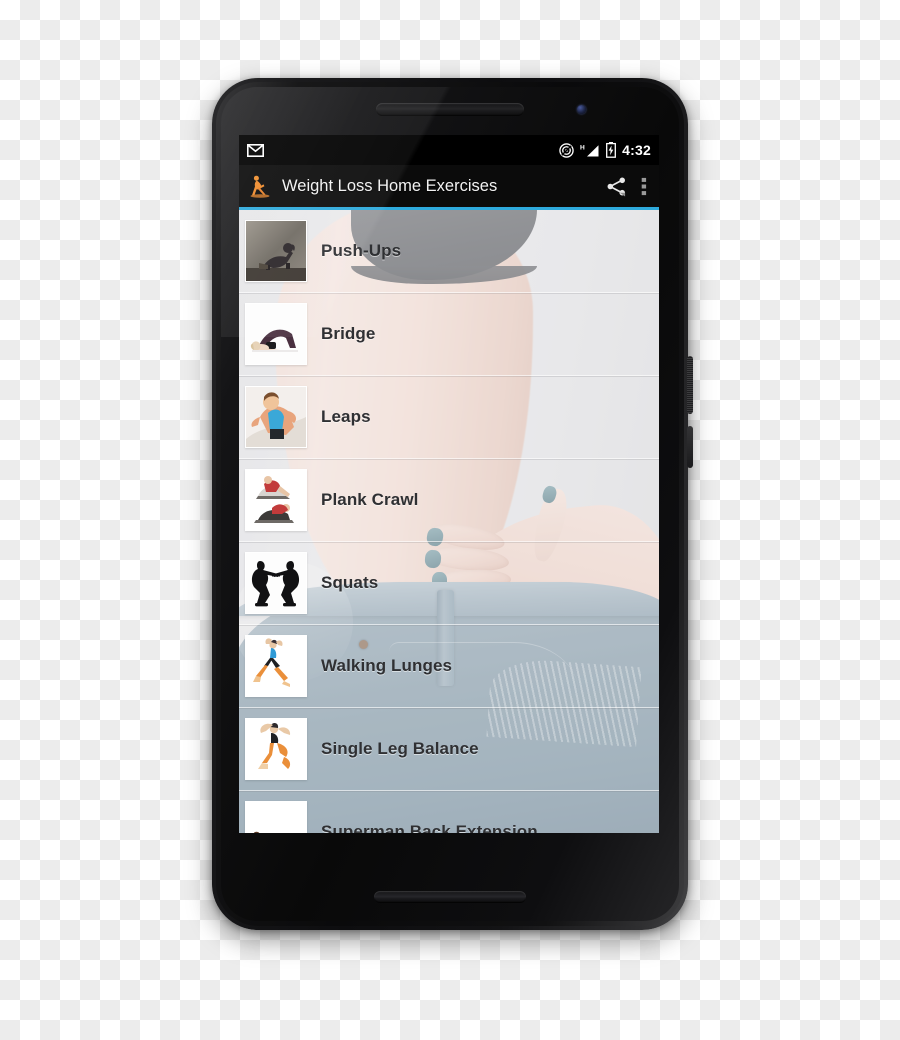  Describe the element at coordinates (449, 812) in the screenshot. I see `list-item: Superman Back Extension` at that location.